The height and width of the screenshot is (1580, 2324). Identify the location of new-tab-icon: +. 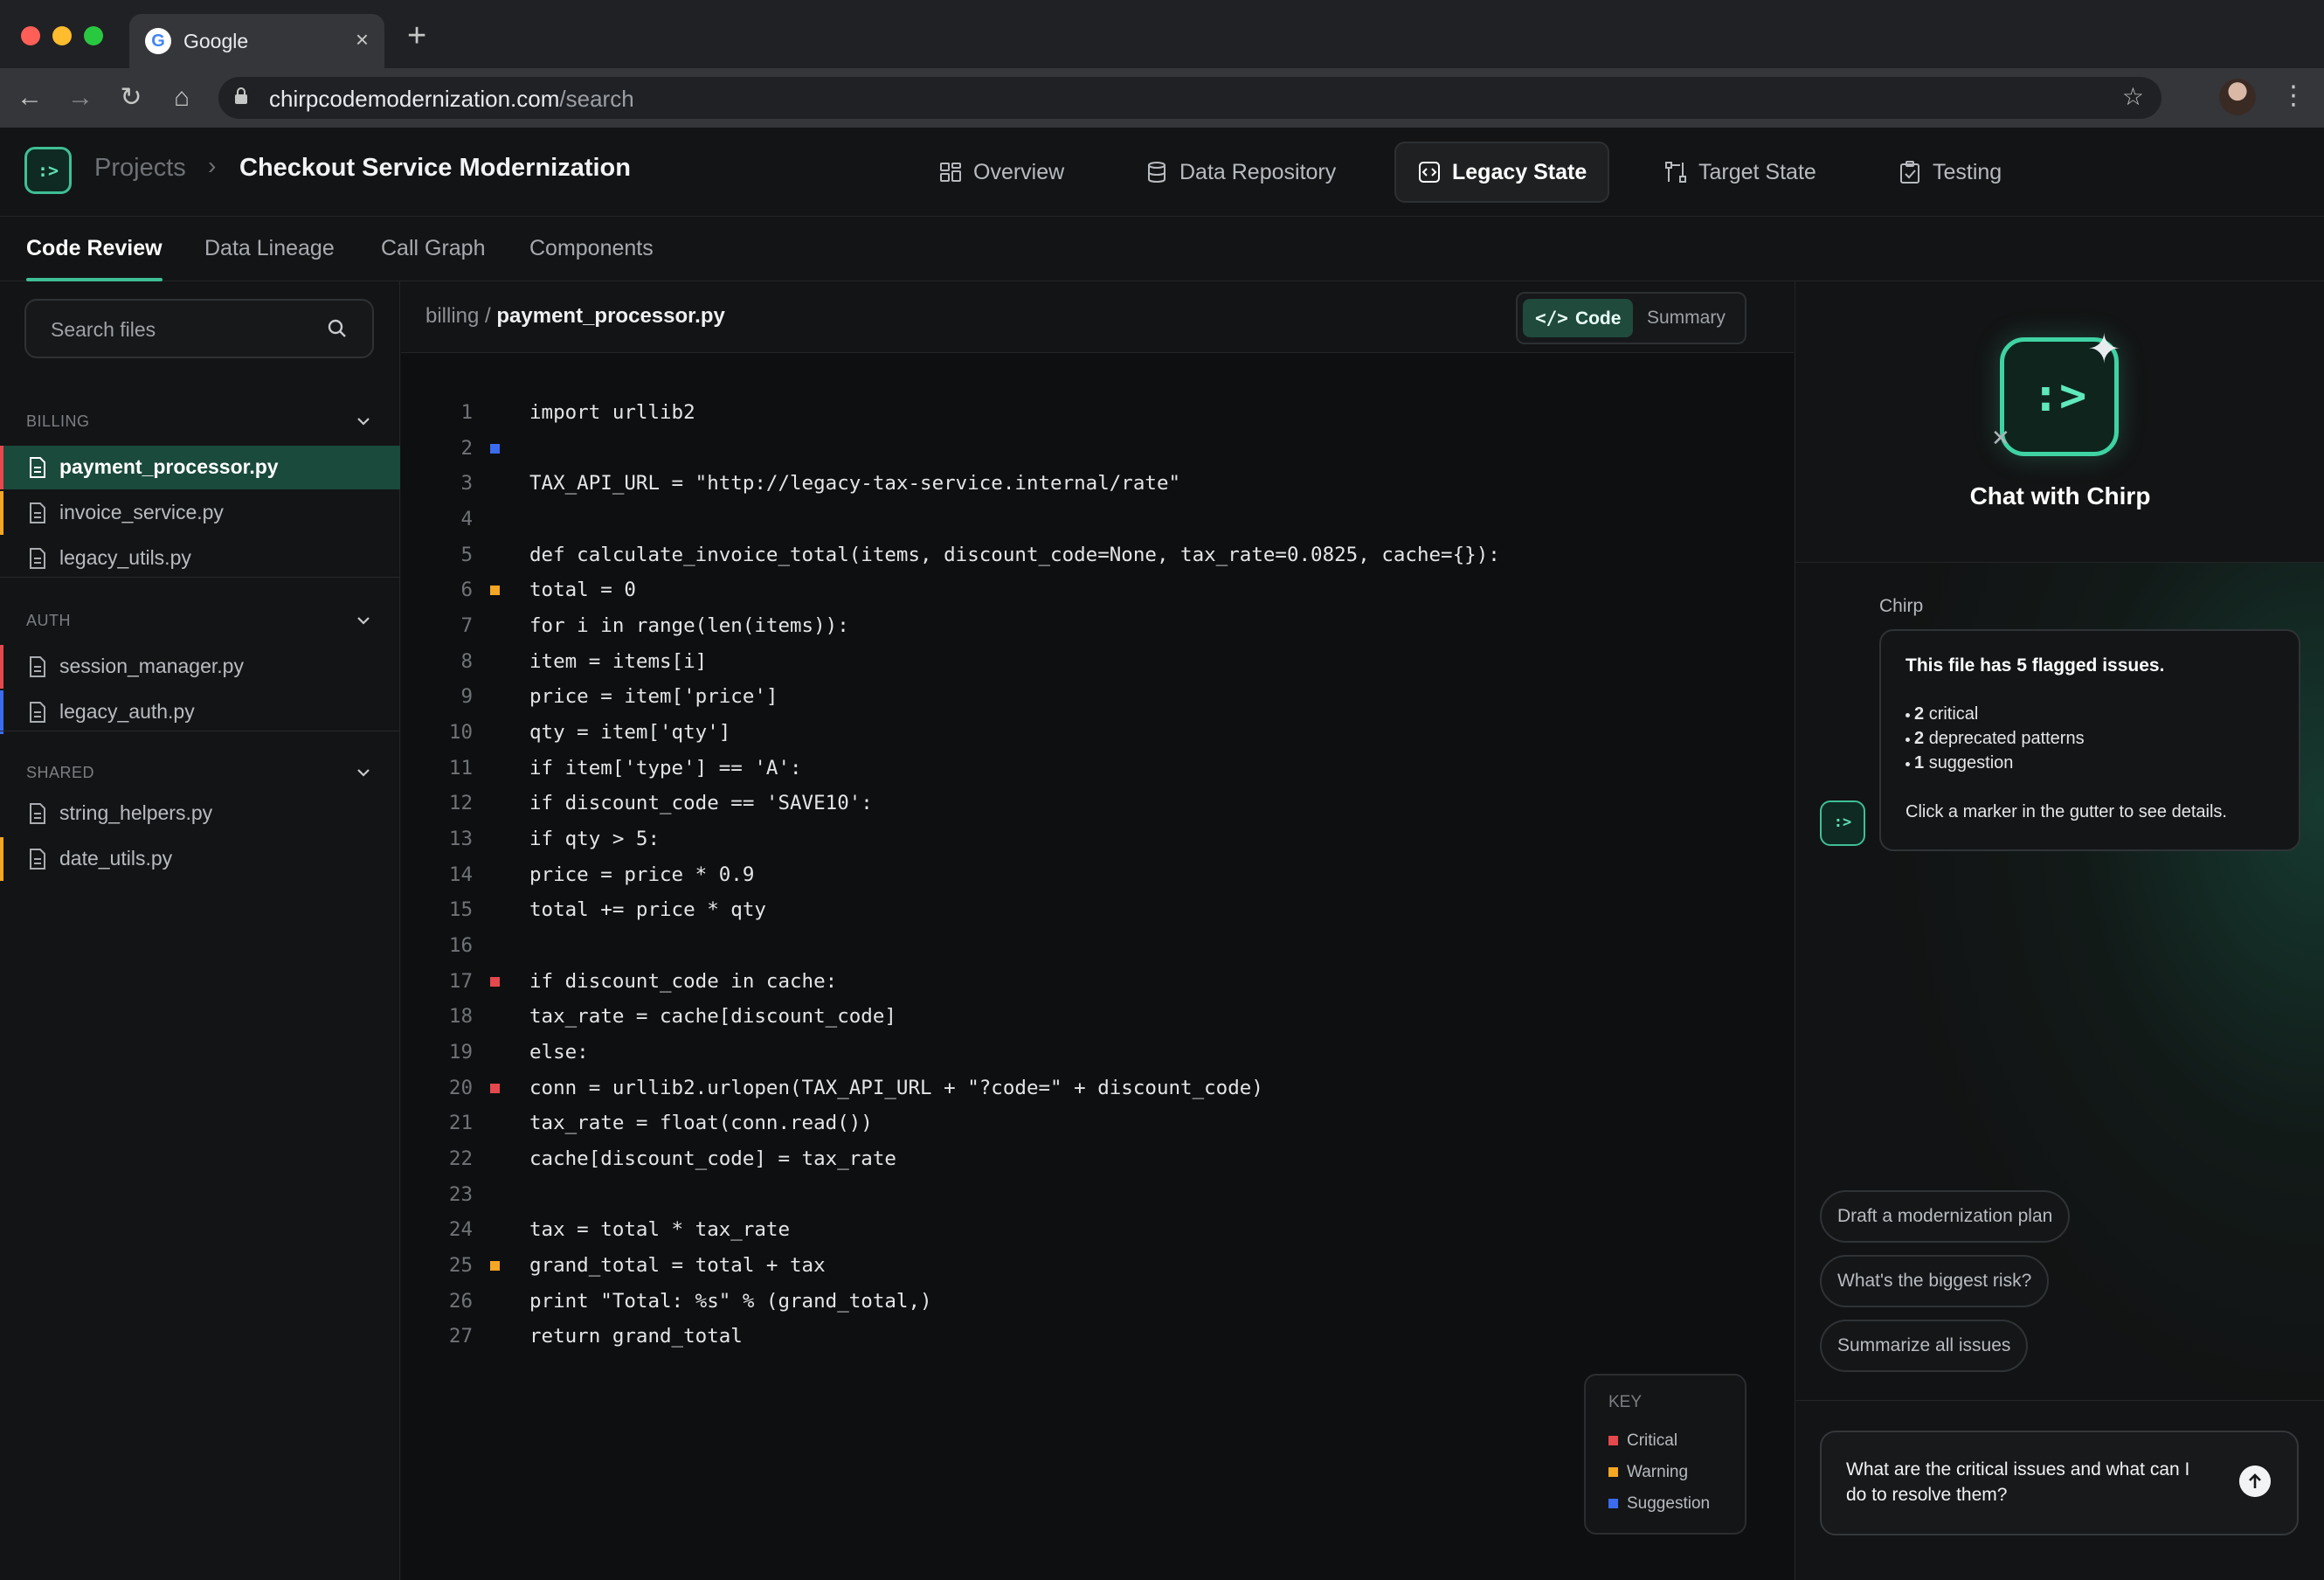
(416, 36).